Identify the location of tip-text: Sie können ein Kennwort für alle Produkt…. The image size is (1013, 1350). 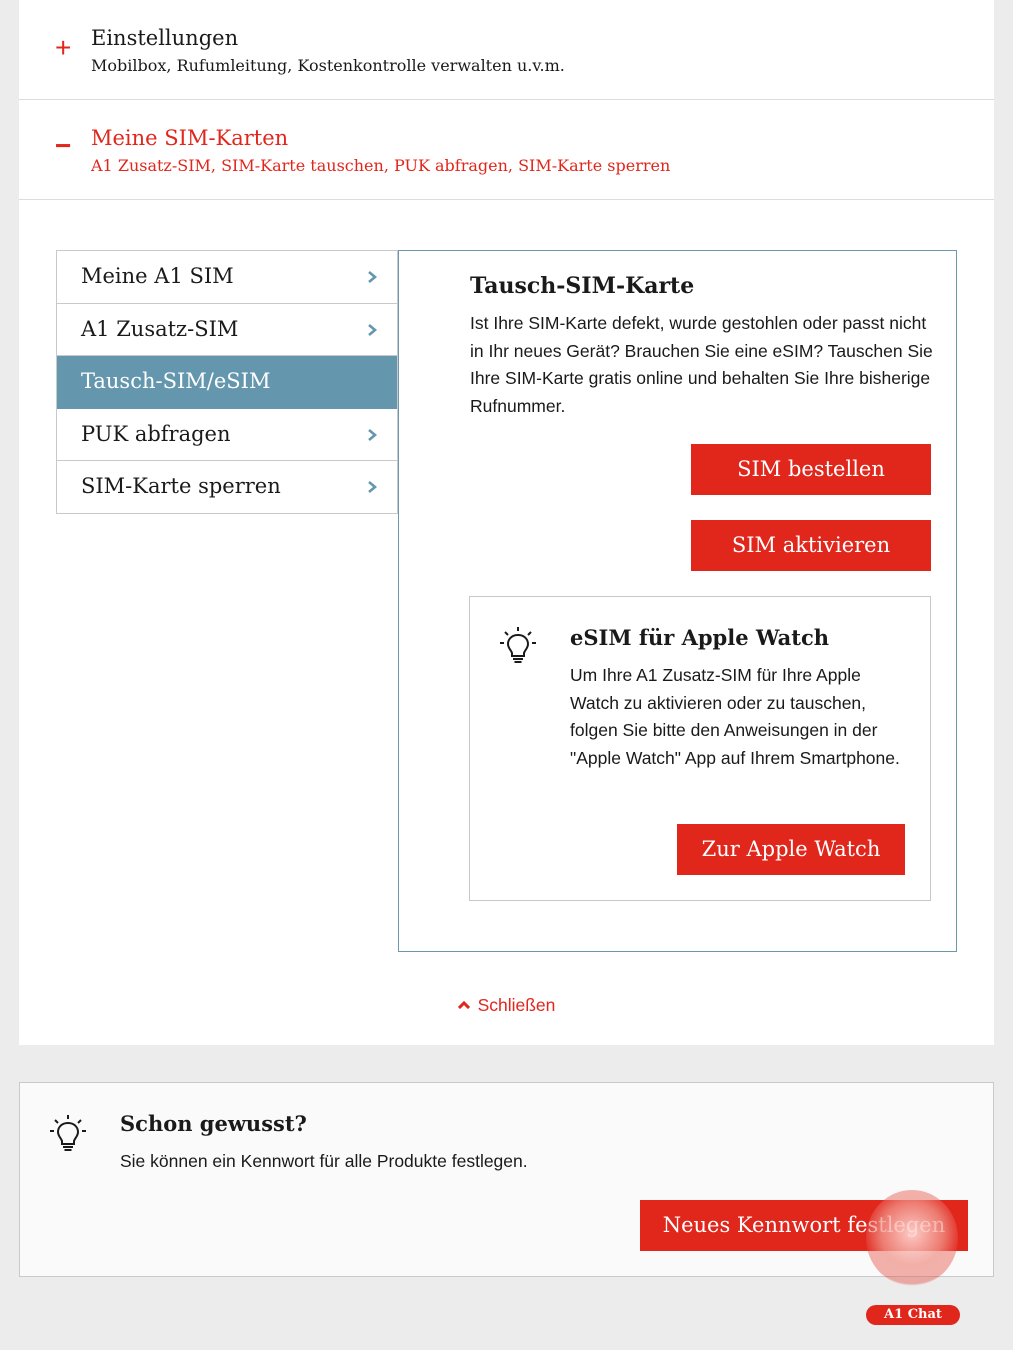
(324, 1161).